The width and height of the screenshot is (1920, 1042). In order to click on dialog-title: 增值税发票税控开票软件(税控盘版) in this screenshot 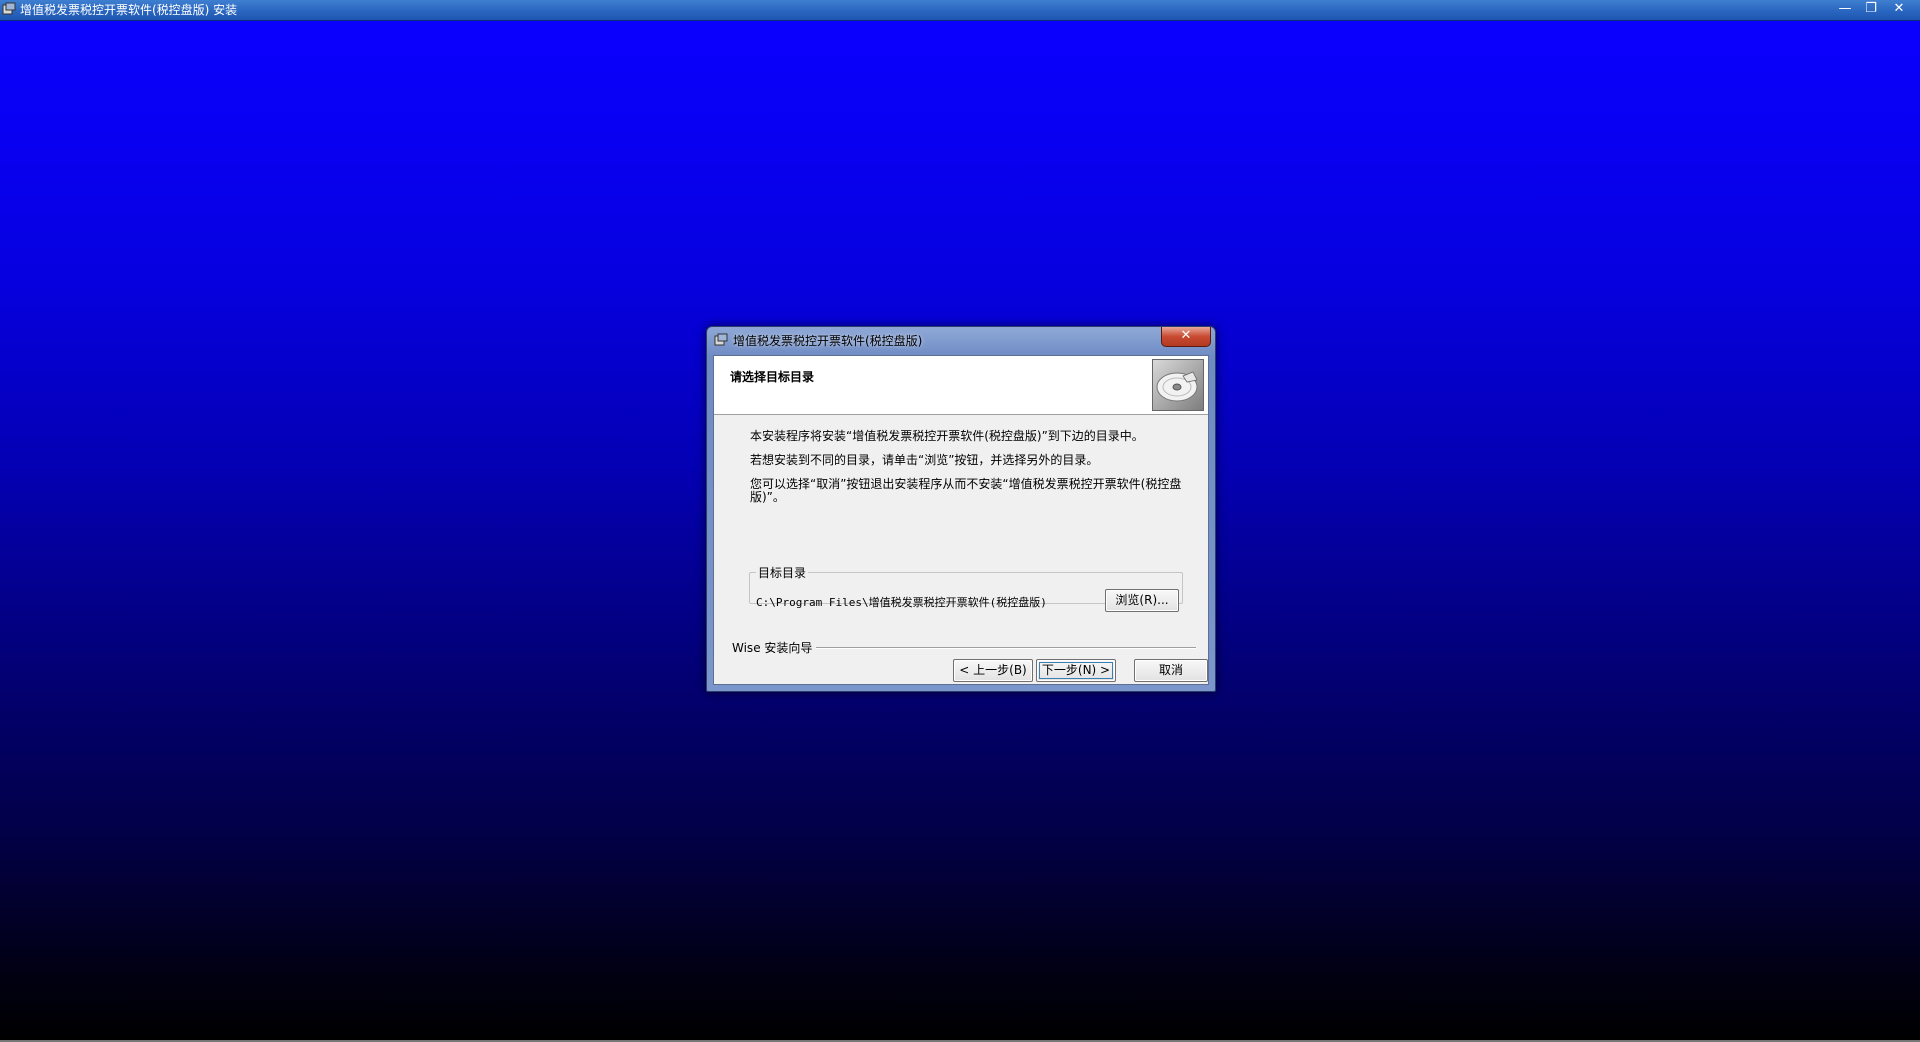, I will do `click(828, 341)`.